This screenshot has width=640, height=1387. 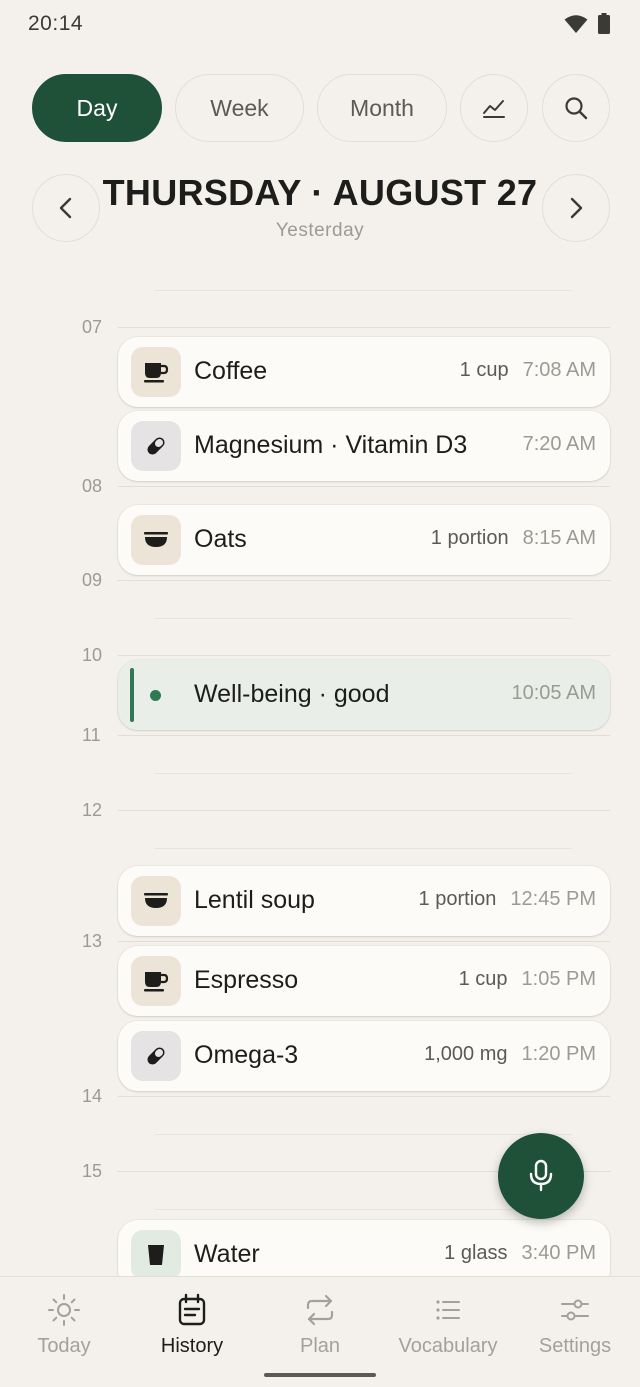 What do you see at coordinates (559, 370) in the screenshot?
I see `entry-time: 7:08 AM` at bounding box center [559, 370].